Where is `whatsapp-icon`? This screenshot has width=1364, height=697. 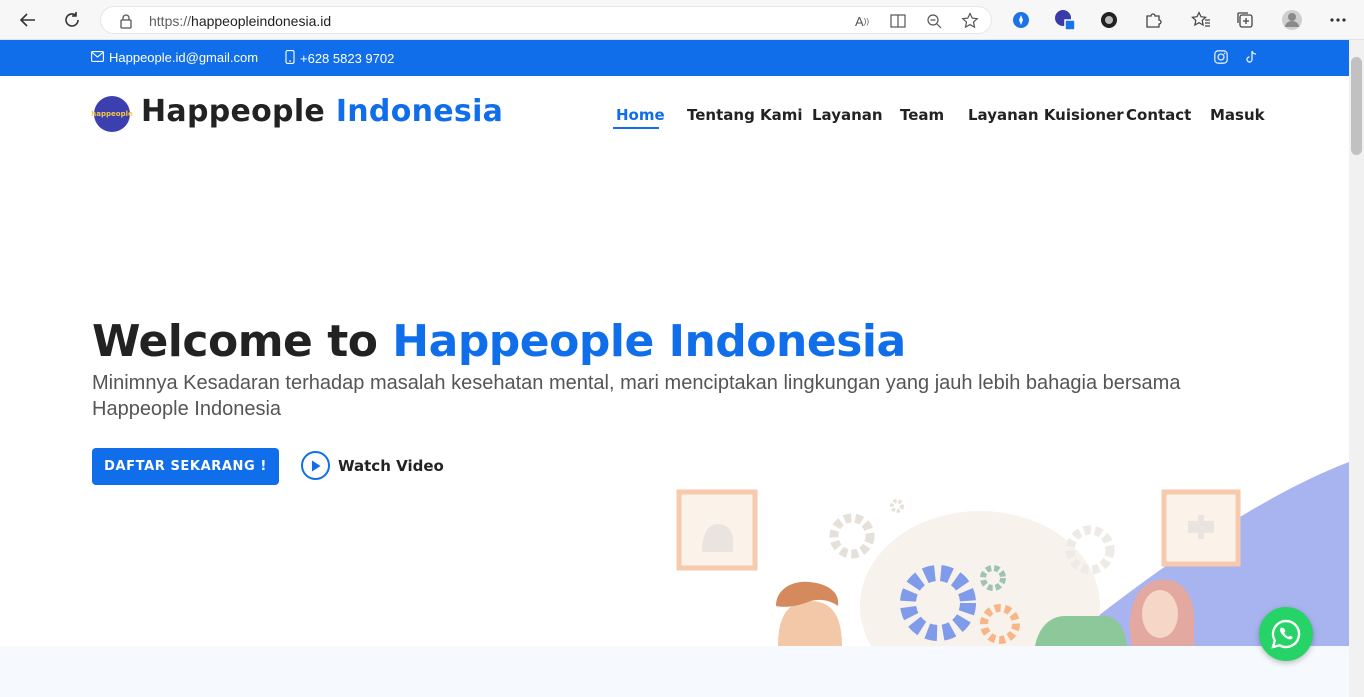 whatsapp-icon is located at coordinates (1286, 634).